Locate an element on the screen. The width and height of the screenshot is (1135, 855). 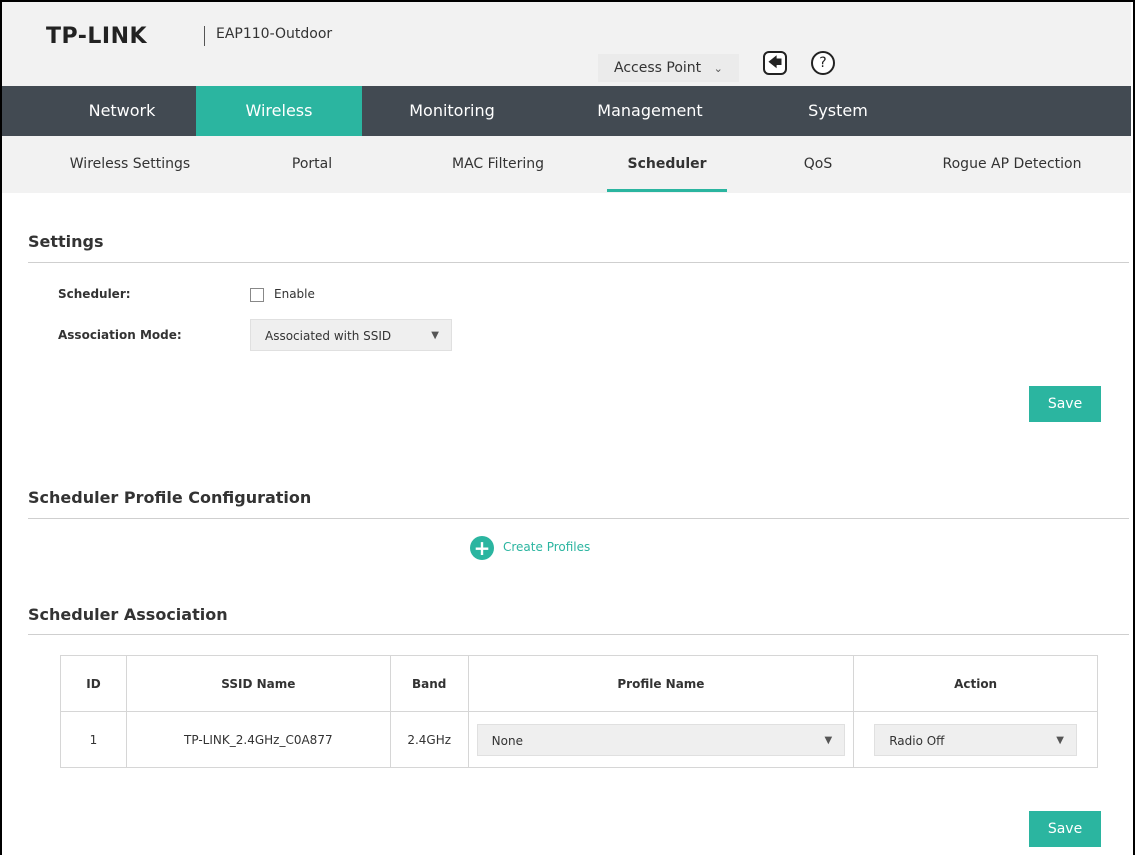
subnav-portal: Portal is located at coordinates (312, 164).